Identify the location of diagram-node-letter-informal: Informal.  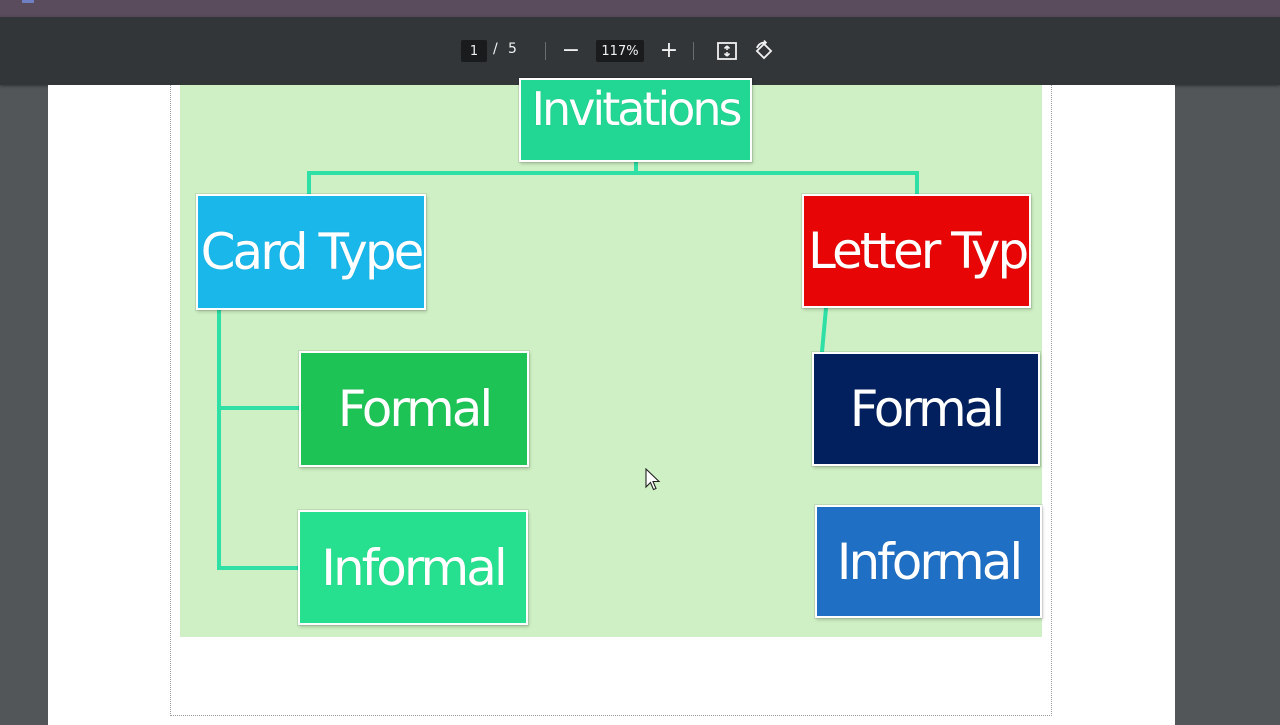
(928, 561).